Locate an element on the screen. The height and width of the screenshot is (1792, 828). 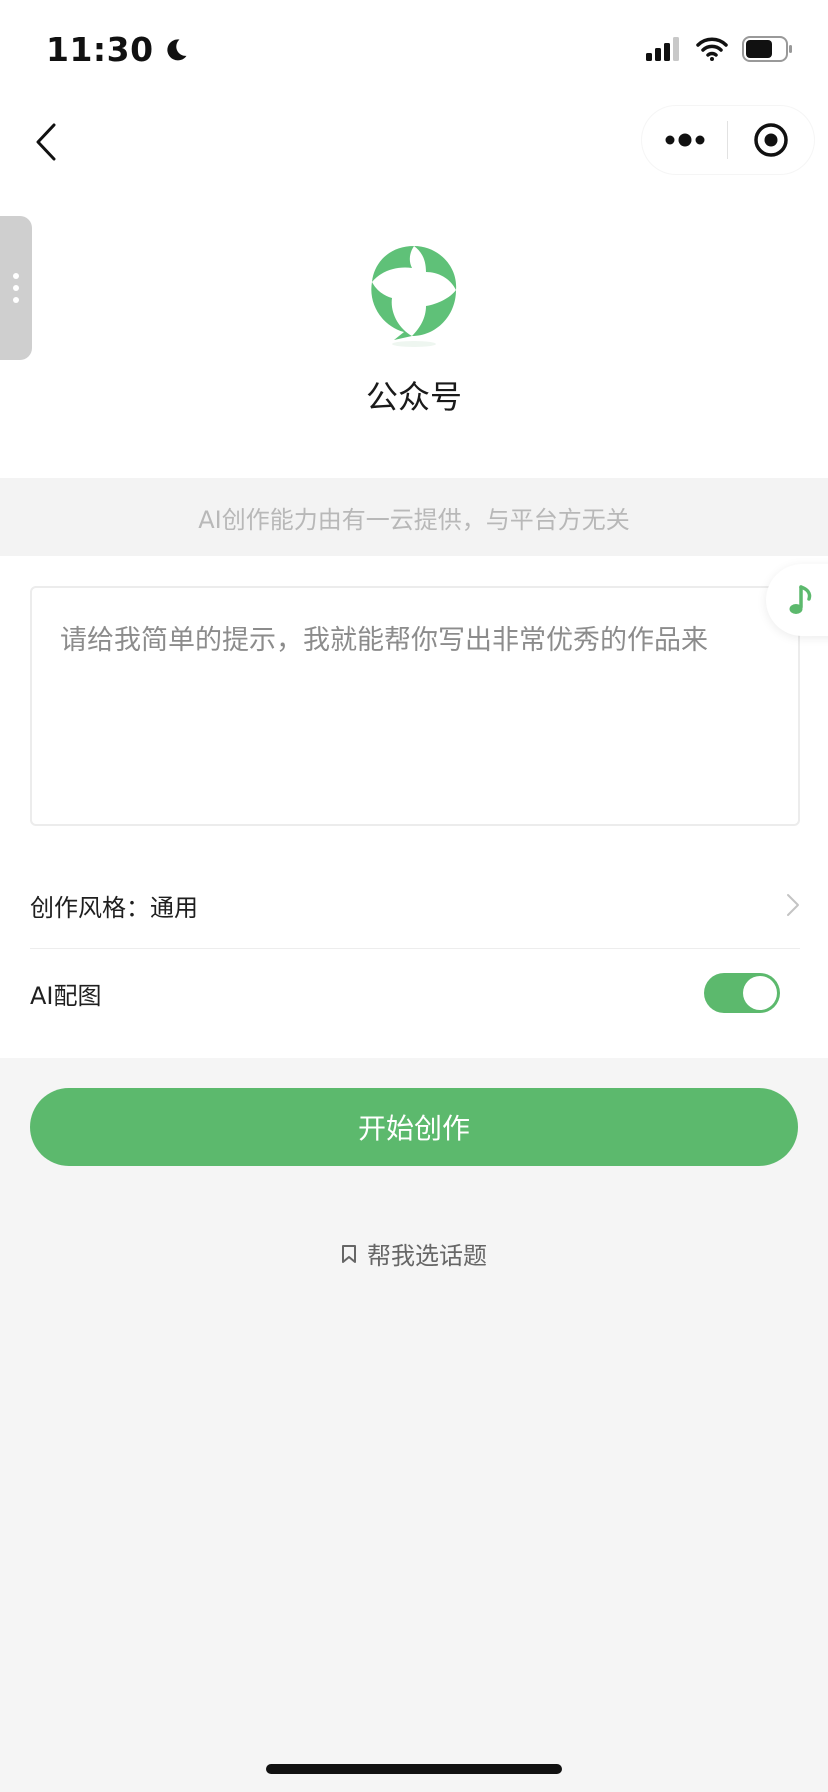
chevron-left-icon is located at coordinates (46, 142).